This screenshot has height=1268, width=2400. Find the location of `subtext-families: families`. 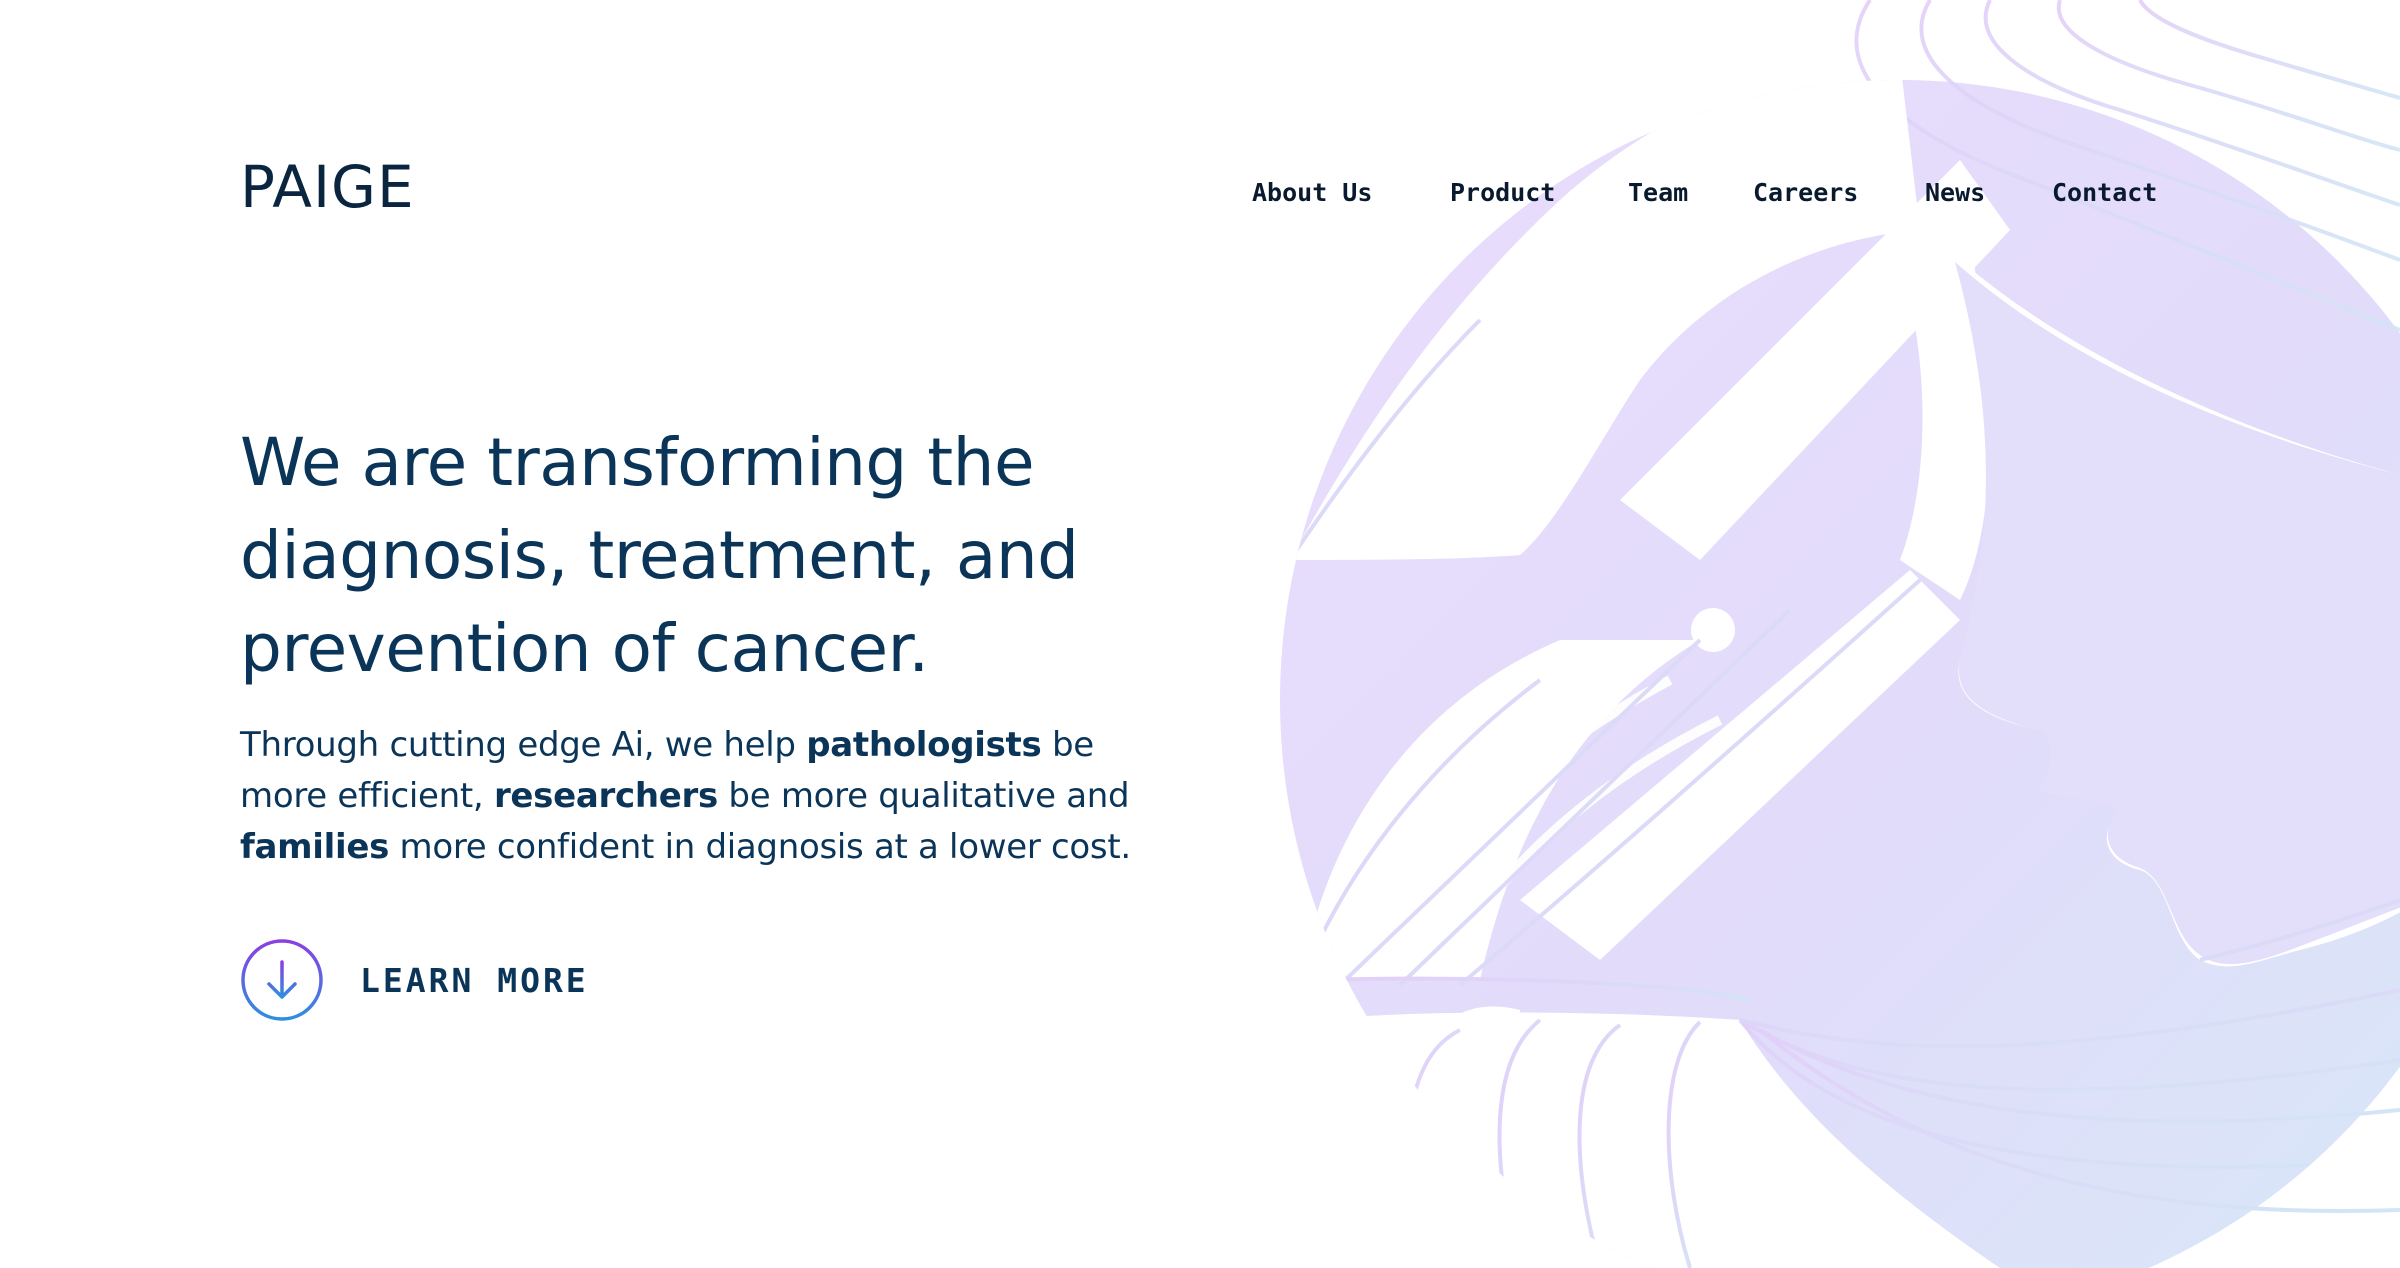

subtext-families: families is located at coordinates (315, 847).